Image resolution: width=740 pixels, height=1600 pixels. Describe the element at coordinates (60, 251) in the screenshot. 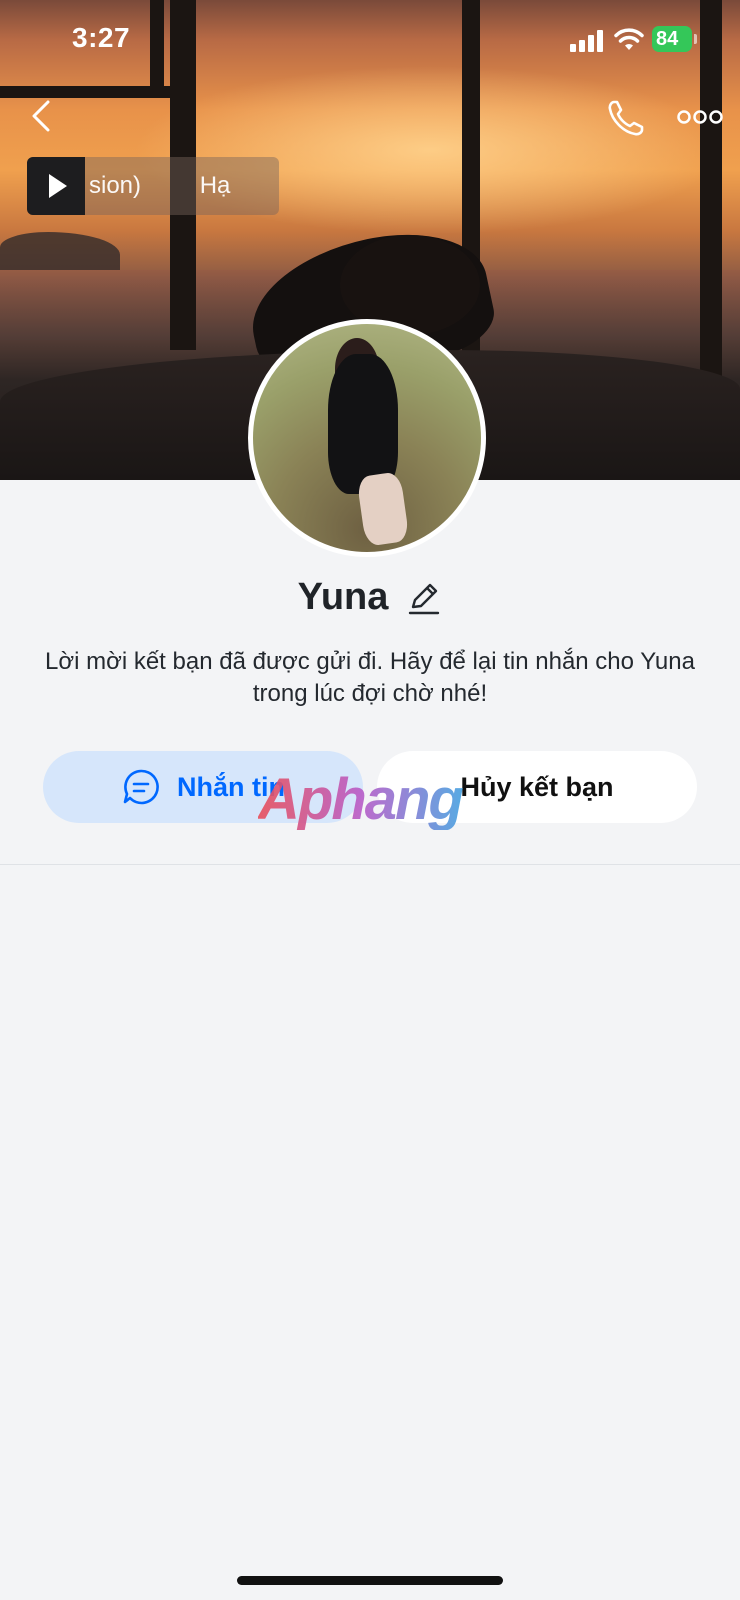

I see `cover-hill` at that location.